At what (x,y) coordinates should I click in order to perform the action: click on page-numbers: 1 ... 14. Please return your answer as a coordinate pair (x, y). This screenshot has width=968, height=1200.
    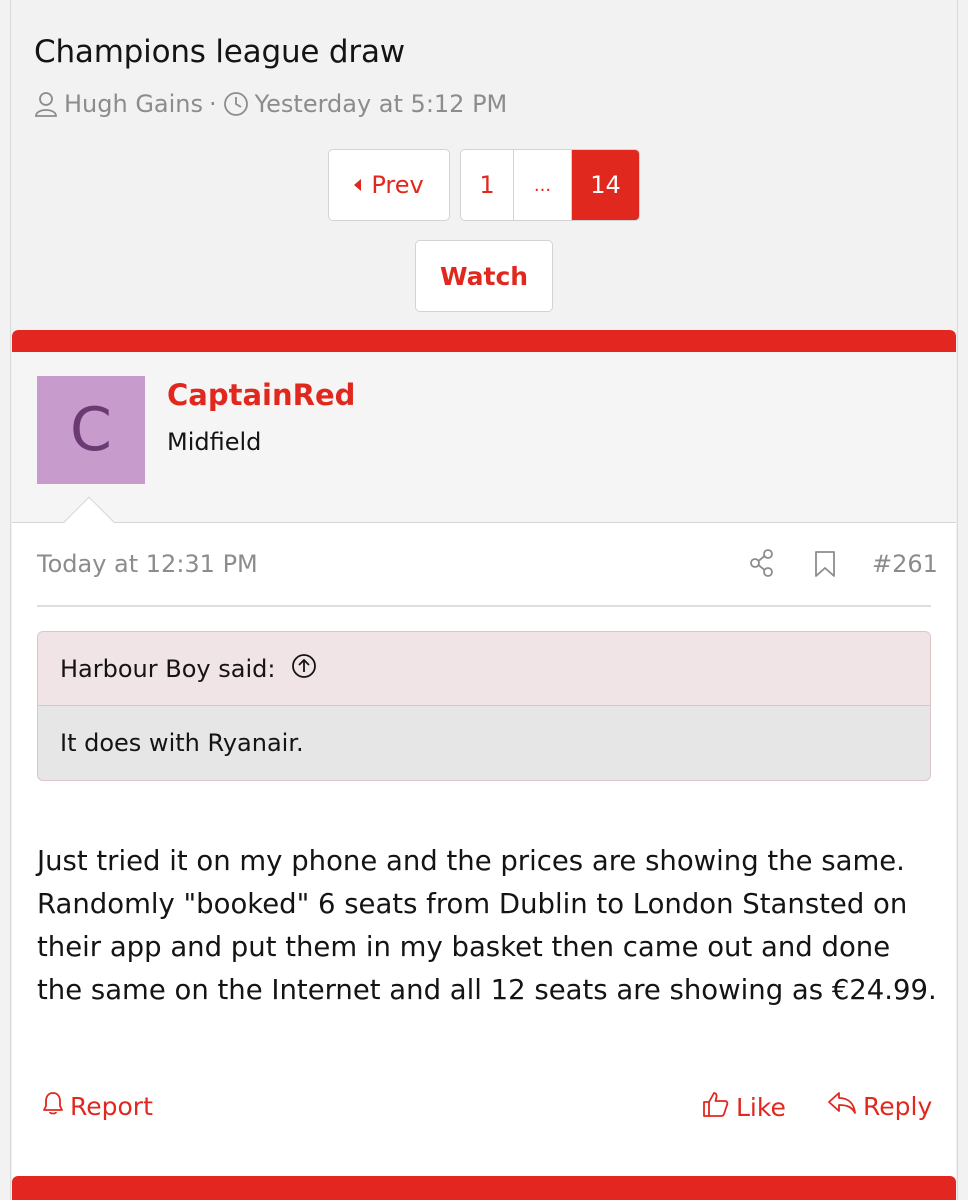
    Looking at the image, I should click on (550, 185).